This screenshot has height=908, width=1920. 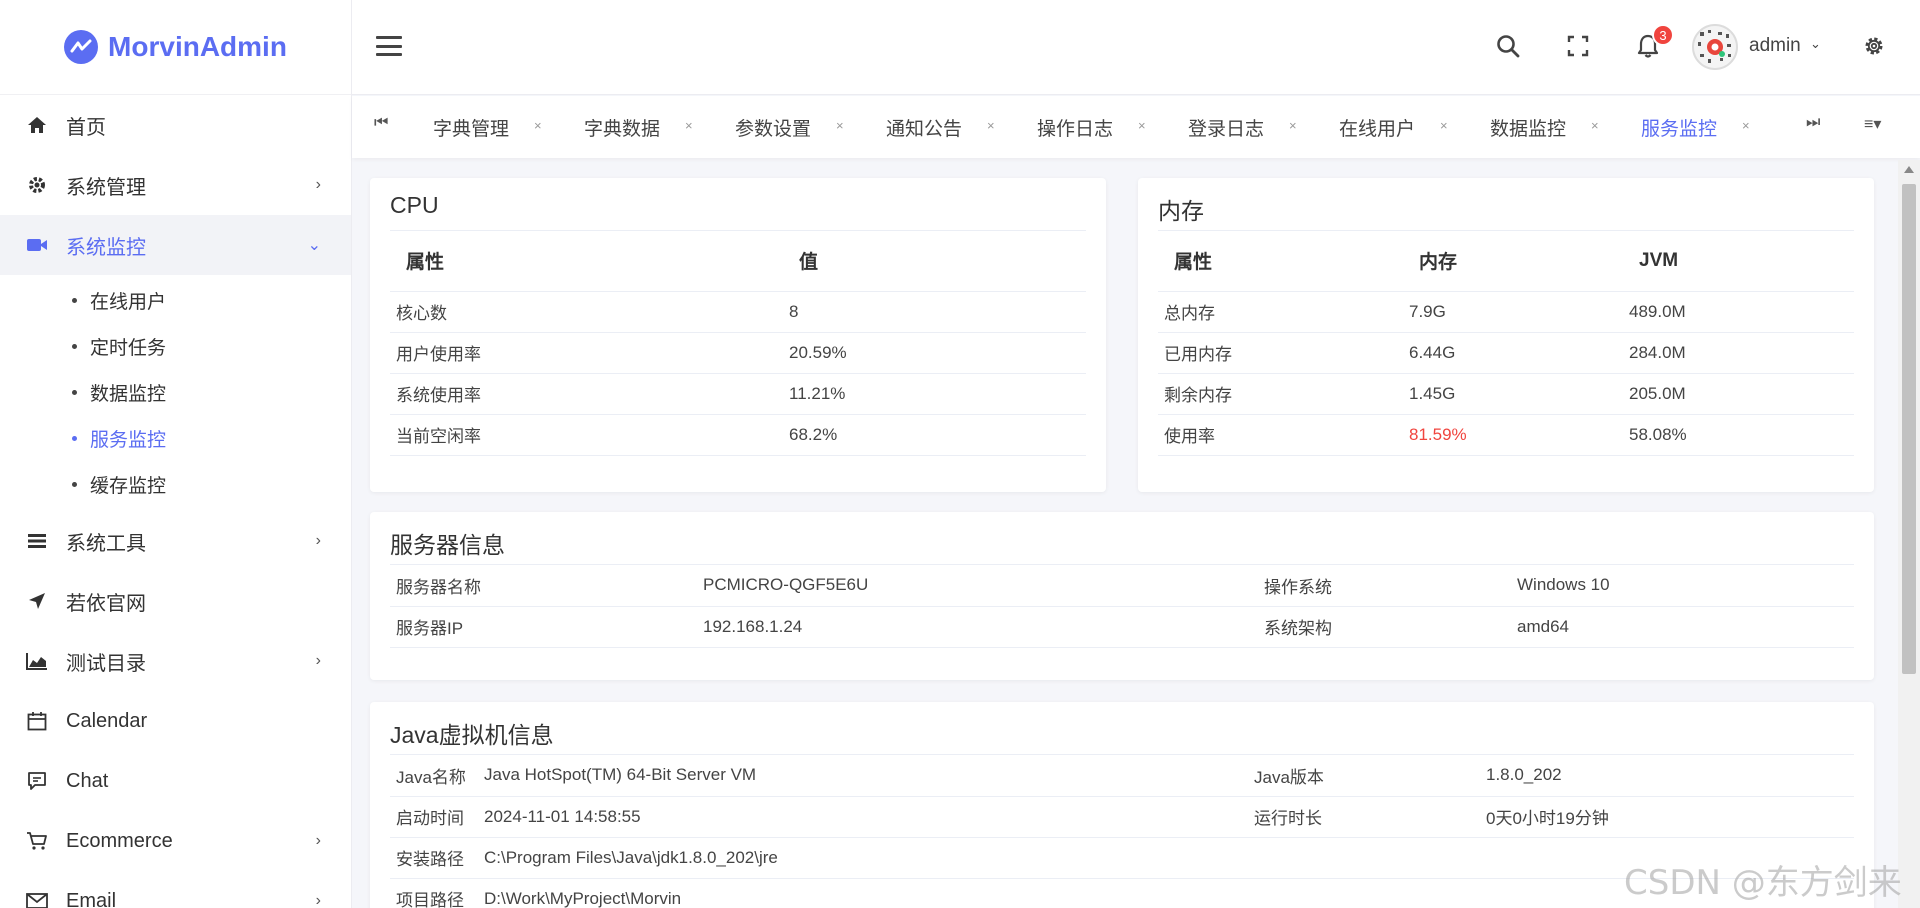 I want to click on column-header: 值, so click(x=934, y=261).